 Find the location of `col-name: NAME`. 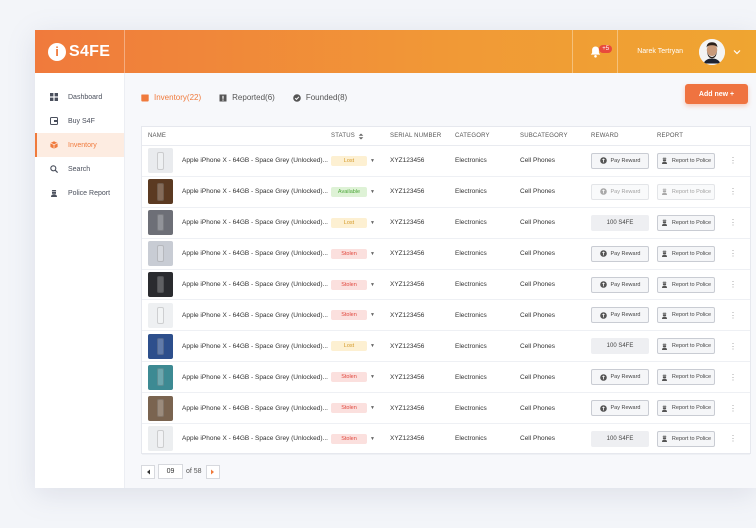

col-name: NAME is located at coordinates (236, 136).